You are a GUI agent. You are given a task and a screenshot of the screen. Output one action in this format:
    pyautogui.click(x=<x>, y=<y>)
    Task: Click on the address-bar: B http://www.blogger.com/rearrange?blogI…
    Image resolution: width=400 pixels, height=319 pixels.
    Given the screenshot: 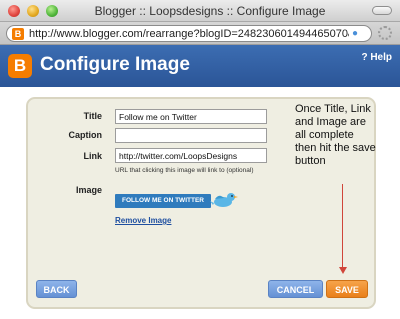 What is the action you would take?
    pyautogui.click(x=189, y=33)
    